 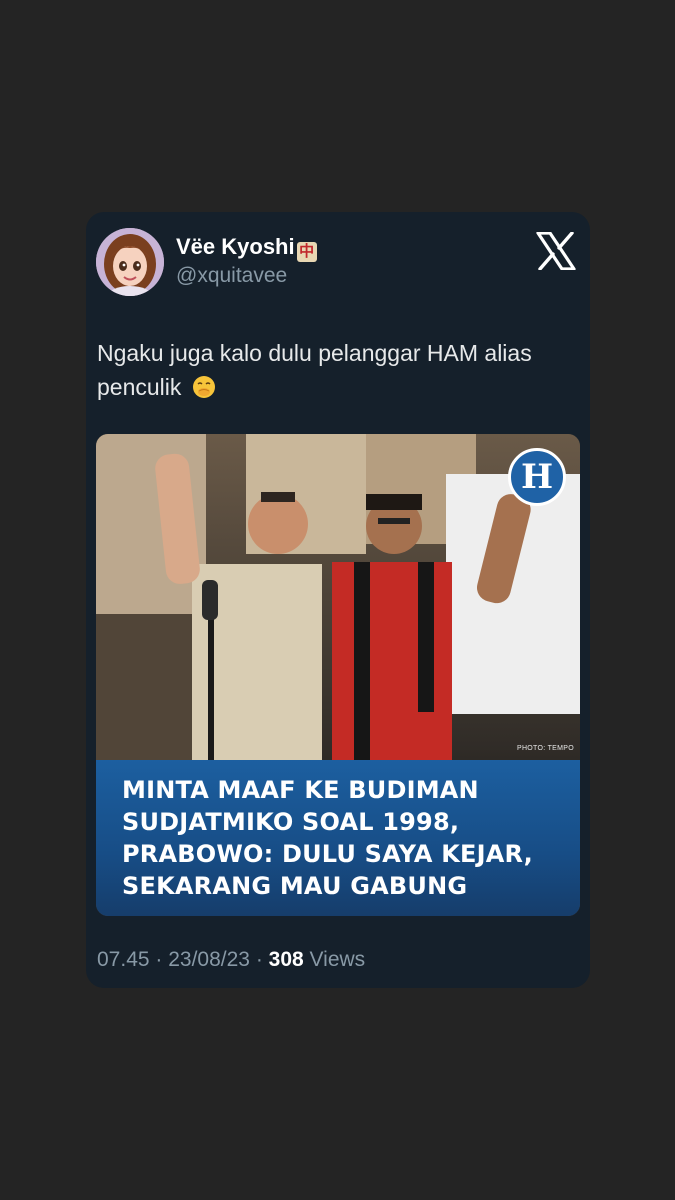 I want to click on face-with-hand-over-mouth-icon, so click(x=203, y=387).